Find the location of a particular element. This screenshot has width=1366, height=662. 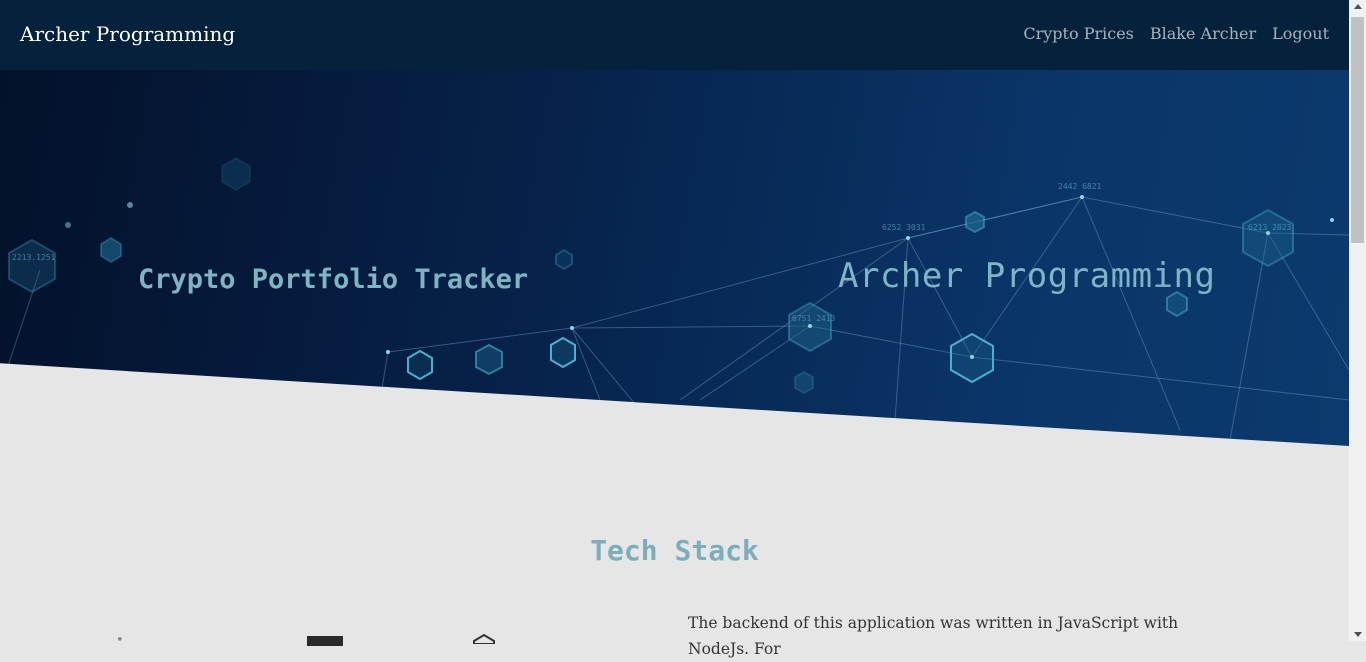

tech-stack-title: Tech Stack is located at coordinates (674, 550).